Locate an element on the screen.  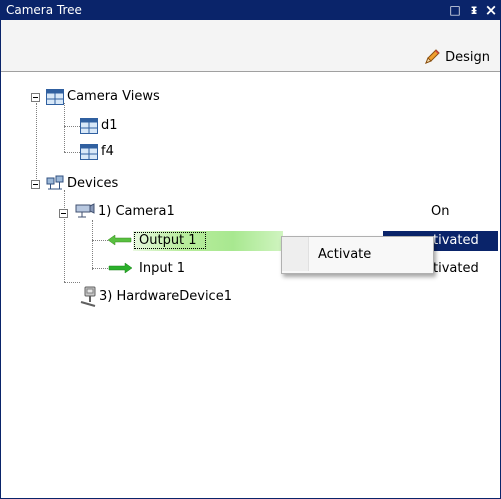
input1-status: tivated is located at coordinates (456, 268).